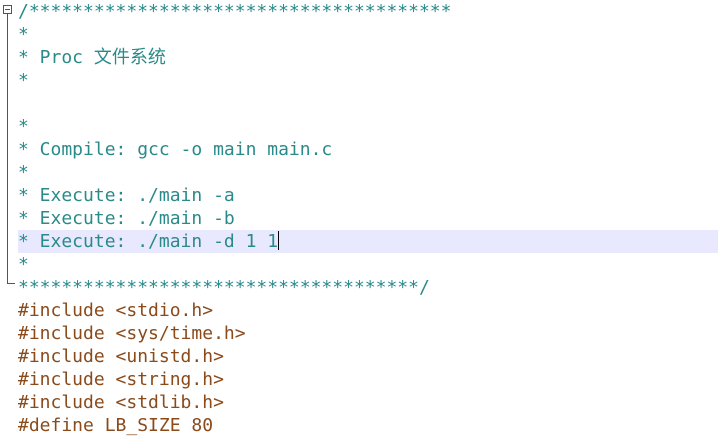  I want to click on code-line-4: *, so click(23, 80).